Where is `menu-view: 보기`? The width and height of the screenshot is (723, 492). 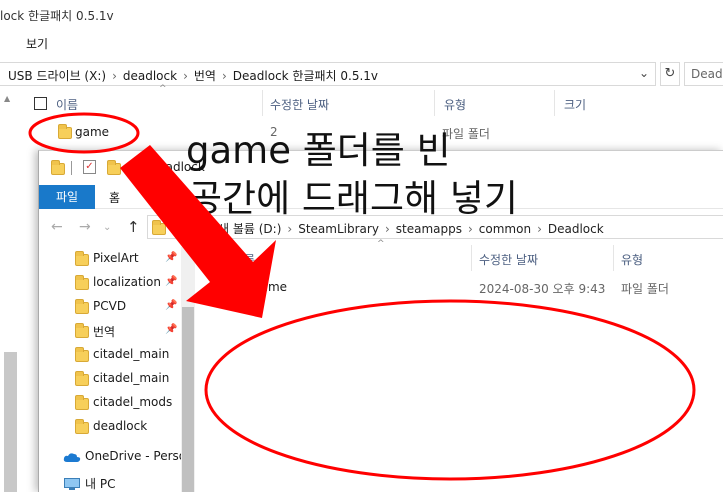 menu-view: 보기 is located at coordinates (37, 43).